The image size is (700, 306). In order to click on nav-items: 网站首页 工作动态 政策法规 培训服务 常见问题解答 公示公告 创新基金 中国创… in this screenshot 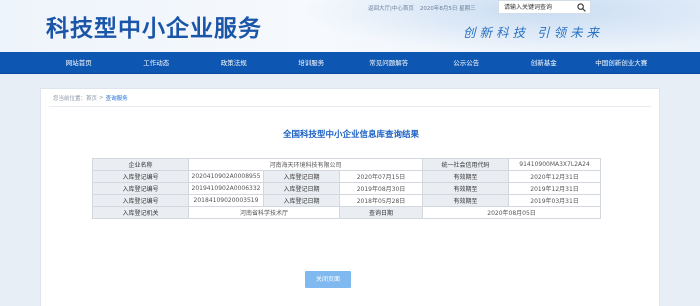, I will do `click(350, 63)`.